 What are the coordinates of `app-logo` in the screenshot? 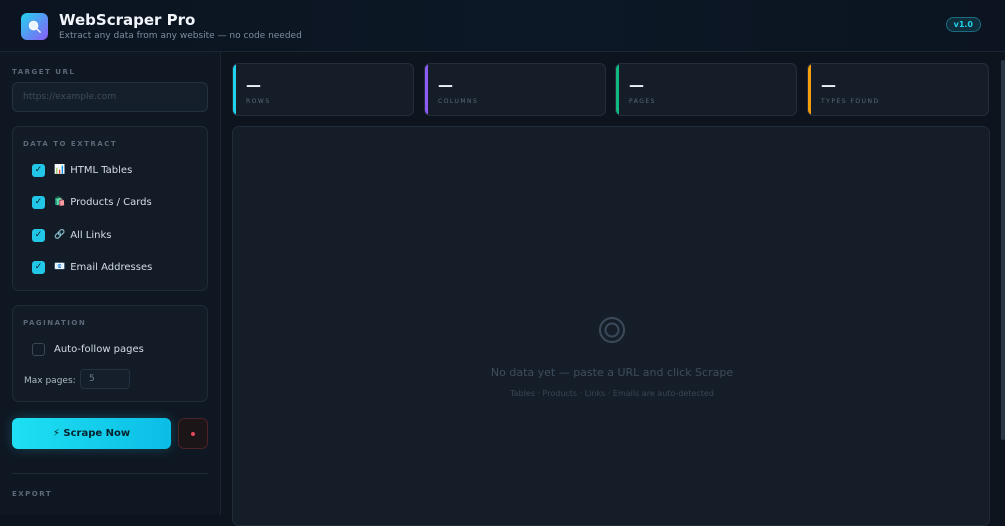 It's located at (34, 26).